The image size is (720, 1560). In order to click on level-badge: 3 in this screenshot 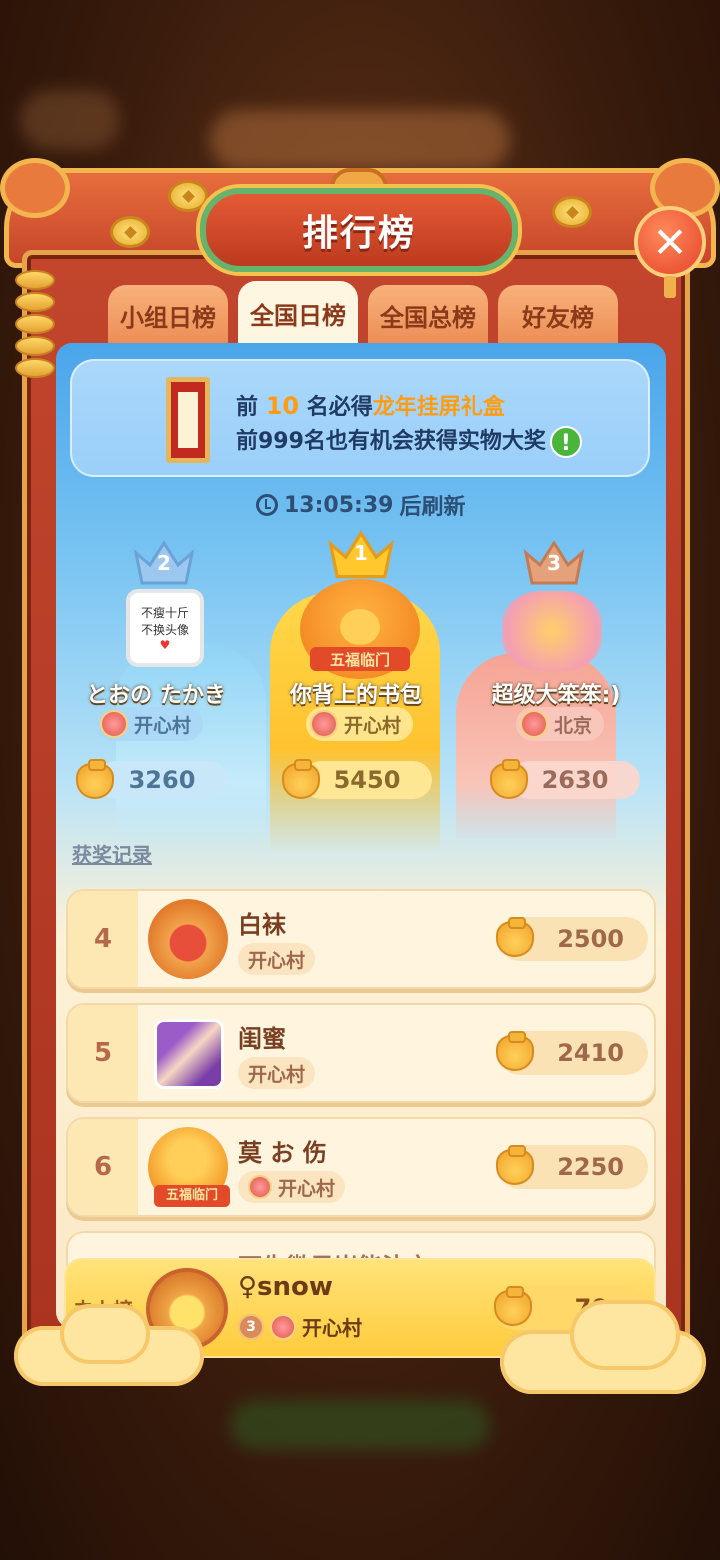, I will do `click(251, 1326)`.